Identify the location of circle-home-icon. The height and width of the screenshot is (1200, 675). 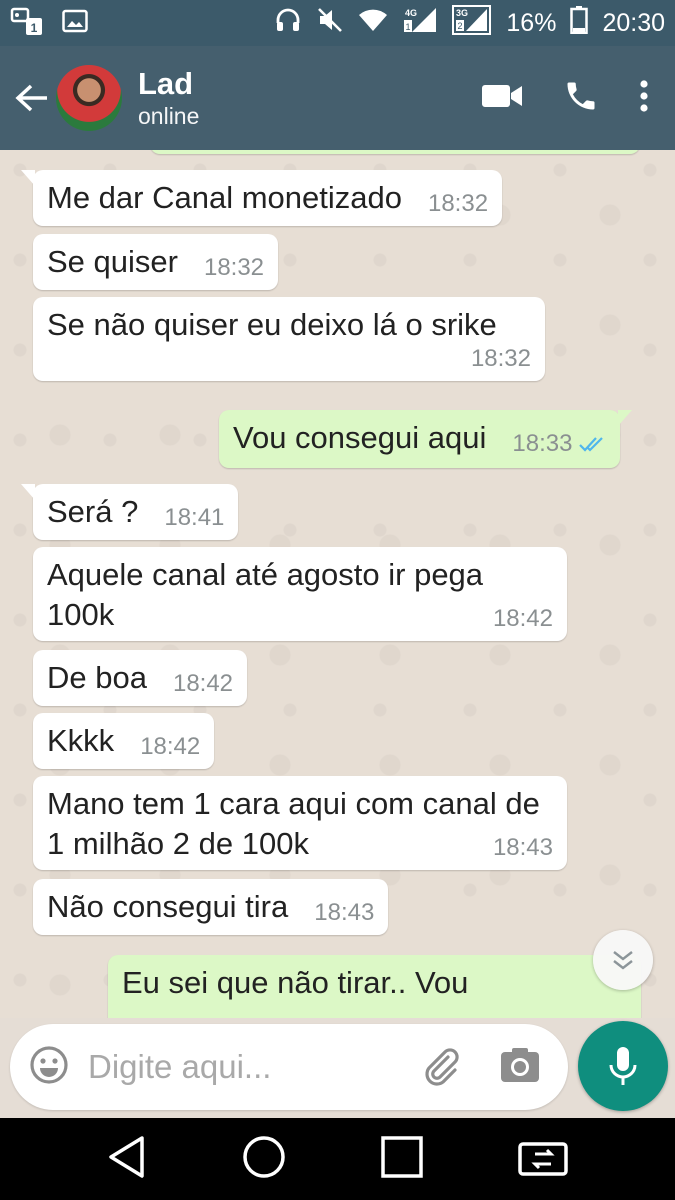
(264, 1156).